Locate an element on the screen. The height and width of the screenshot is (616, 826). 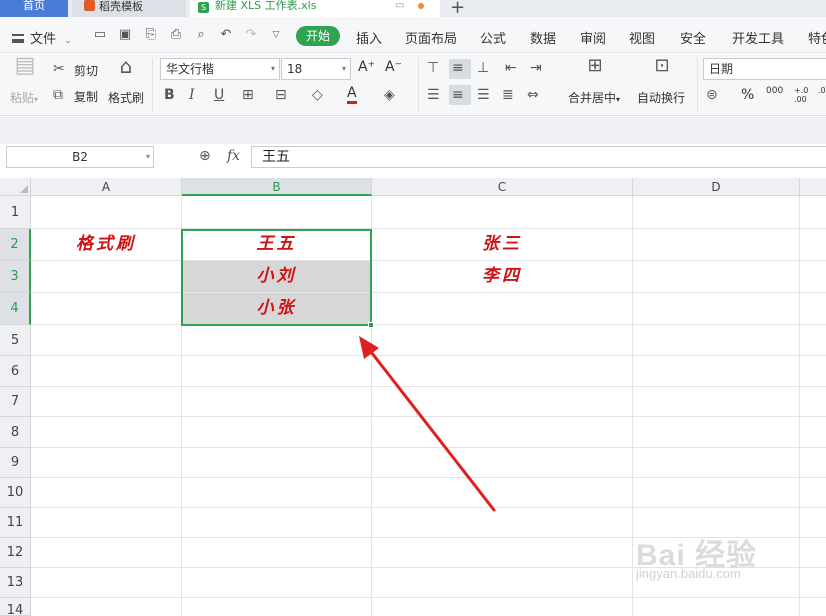
distributed-icon: ⇔ is located at coordinates (533, 95).